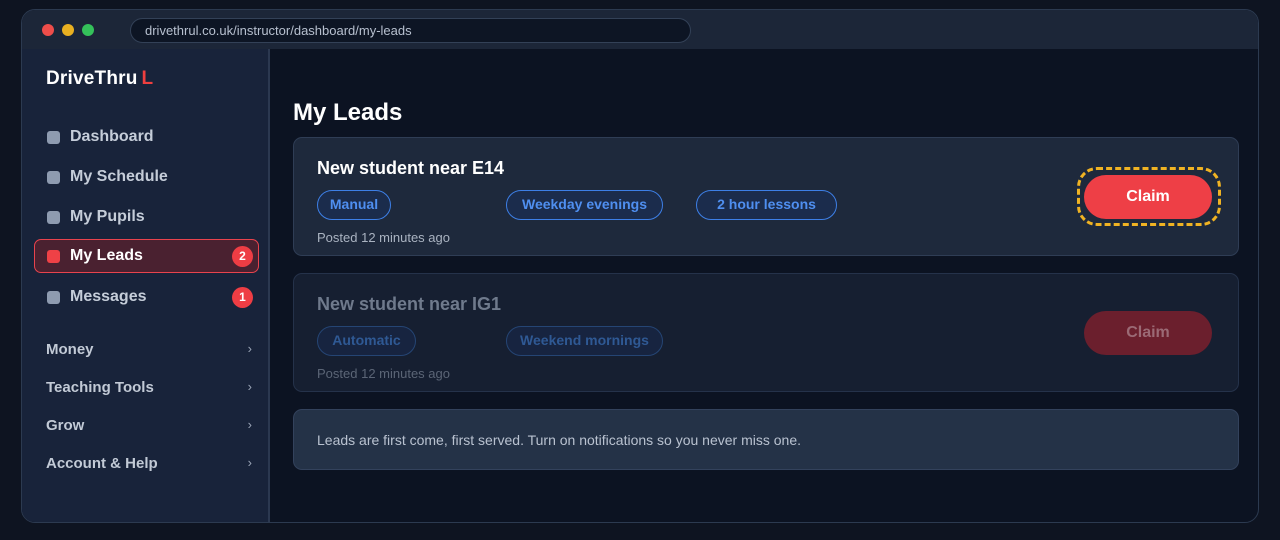 This screenshot has width=1280, height=540. What do you see at coordinates (102, 463) in the screenshot?
I see `sidebar-group-label: Account & Help` at bounding box center [102, 463].